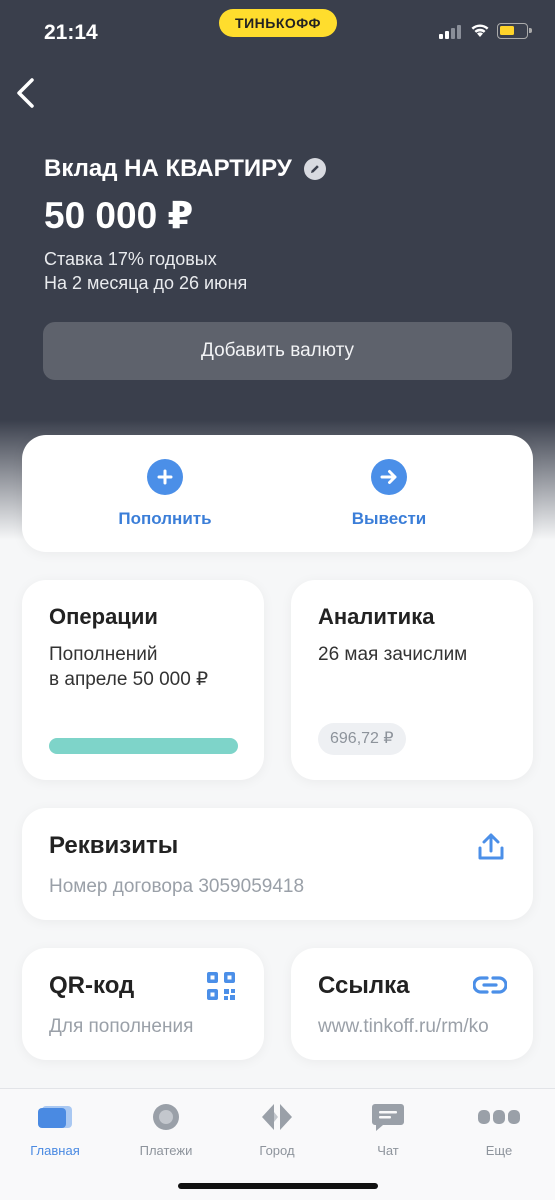  I want to click on requisites-title: Реквизиты, so click(114, 845).